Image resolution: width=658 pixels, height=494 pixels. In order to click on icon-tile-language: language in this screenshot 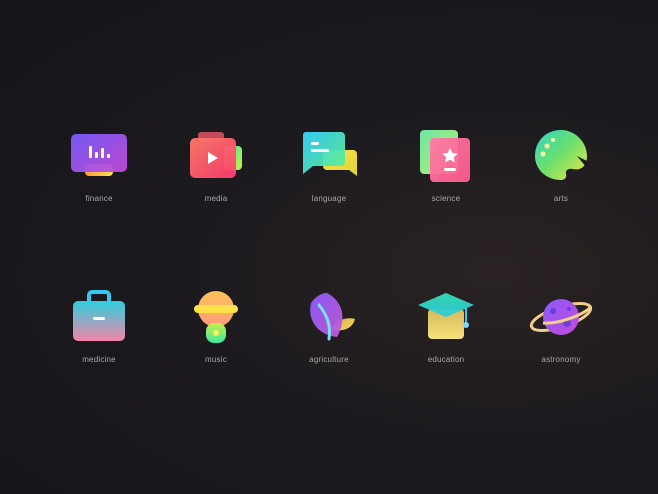, I will do `click(329, 183)`.